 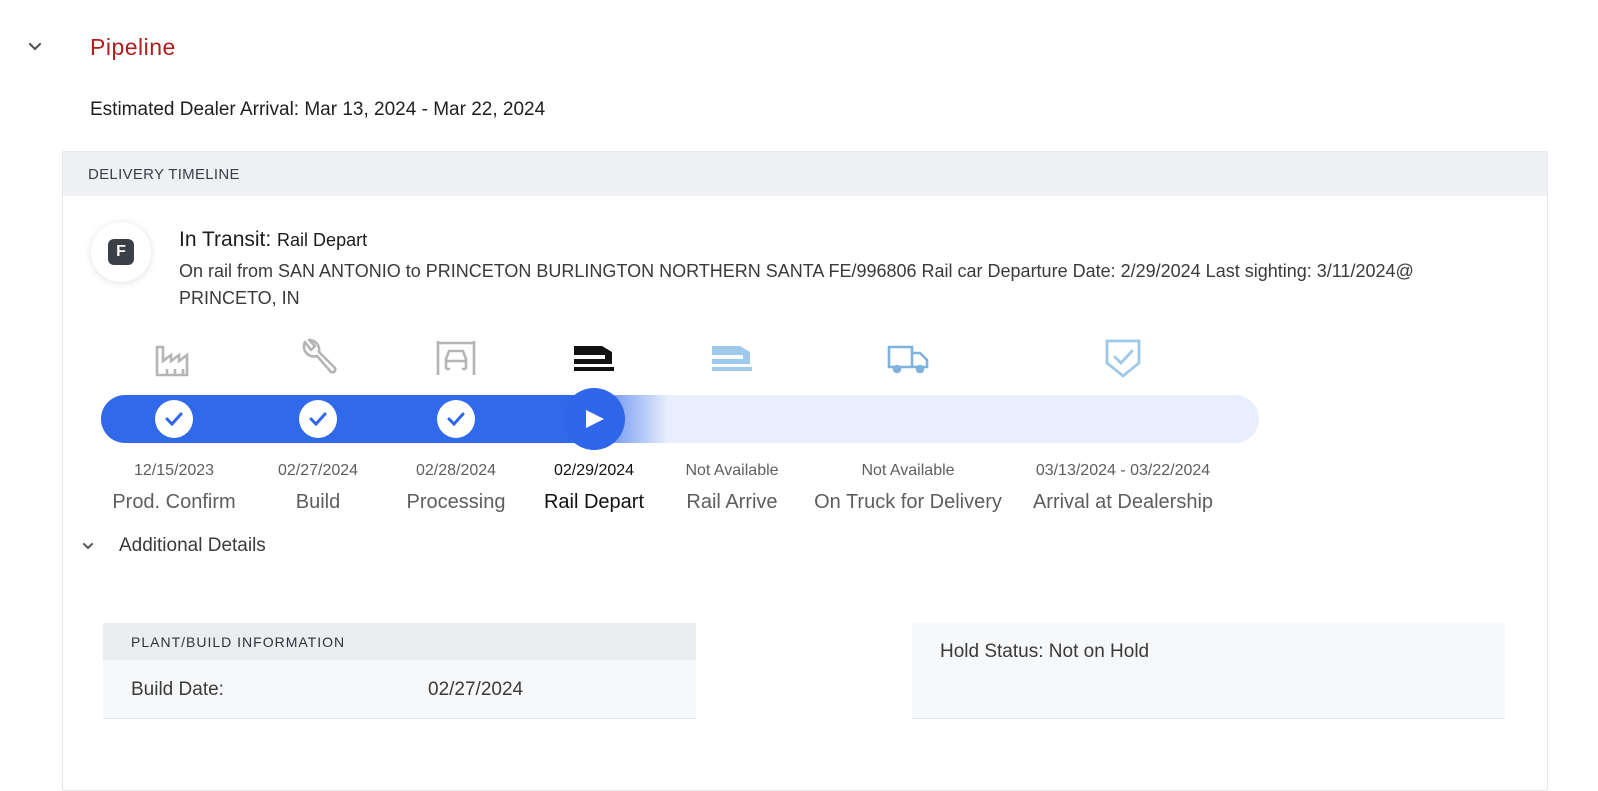 What do you see at coordinates (35, 47) in the screenshot?
I see `pipeline-collapse-chevron-icon` at bounding box center [35, 47].